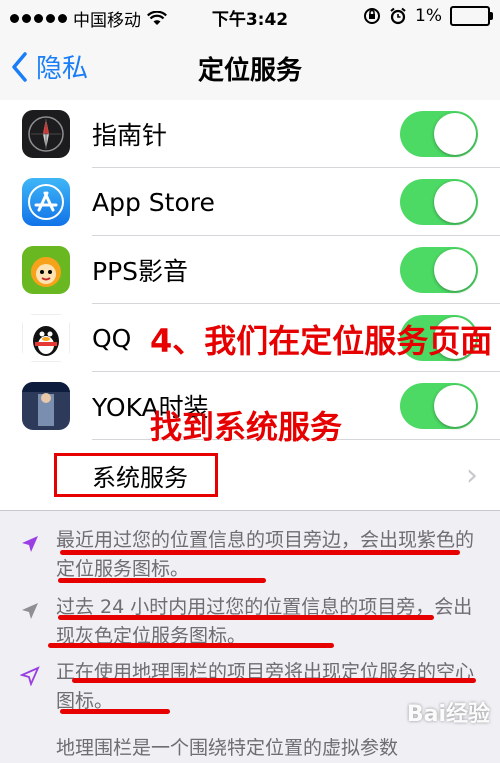 The height and width of the screenshot is (763, 500). What do you see at coordinates (30, 544) in the screenshot?
I see `location-arrow-purple-icon` at bounding box center [30, 544].